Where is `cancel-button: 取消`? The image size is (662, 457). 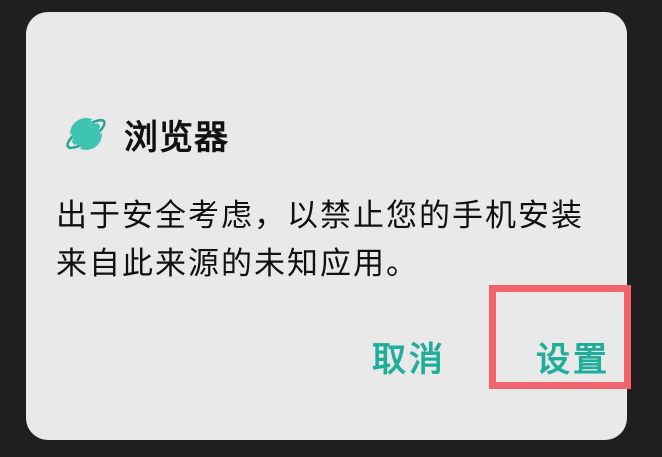
cancel-button: 取消 is located at coordinates (409, 356).